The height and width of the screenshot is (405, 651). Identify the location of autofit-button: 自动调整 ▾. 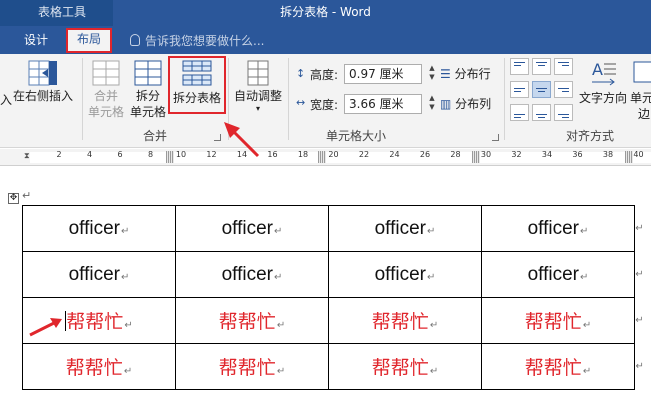
(258, 87).